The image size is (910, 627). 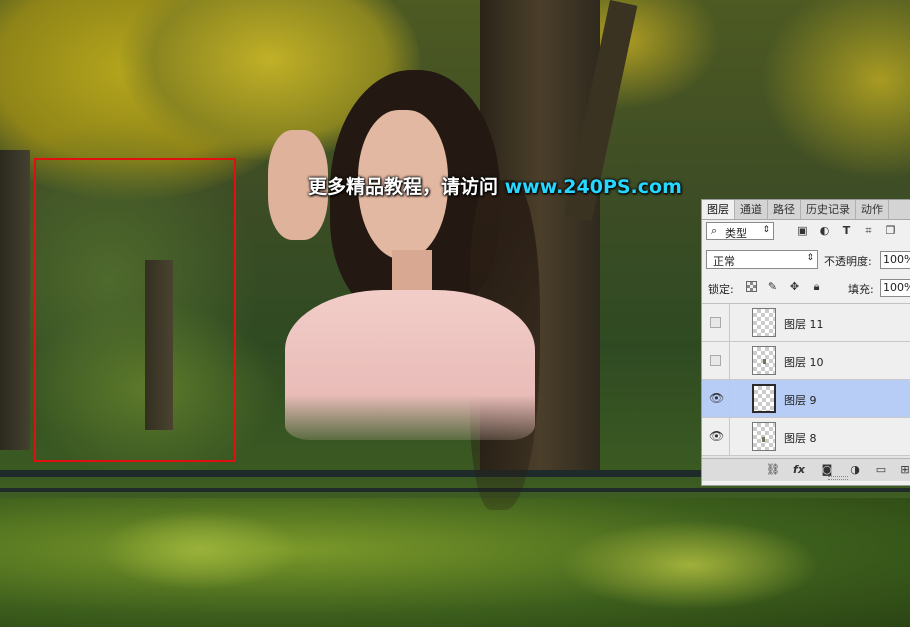 What do you see at coordinates (881, 470) in the screenshot?
I see `new-group-icon: ▭` at bounding box center [881, 470].